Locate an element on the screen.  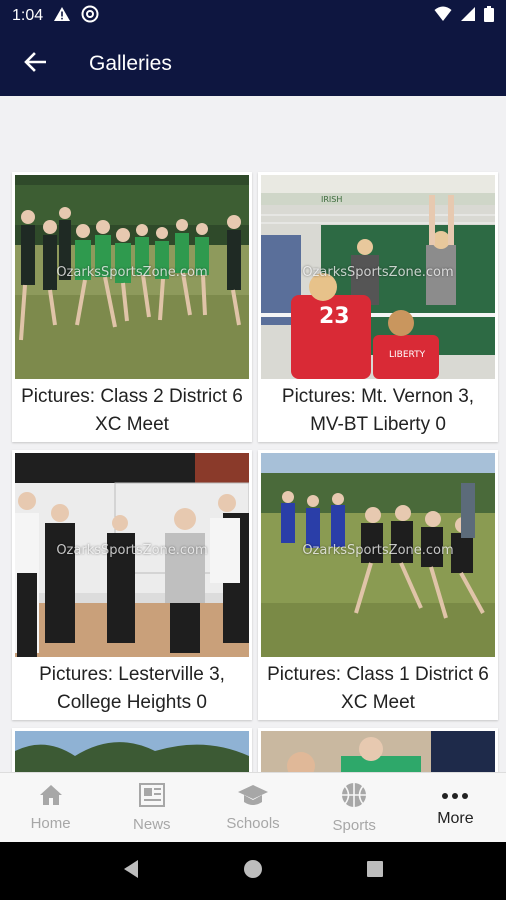
gallery-caption: Pictures: Class 1 District 6 XC Meet is located at coordinates (378, 688).